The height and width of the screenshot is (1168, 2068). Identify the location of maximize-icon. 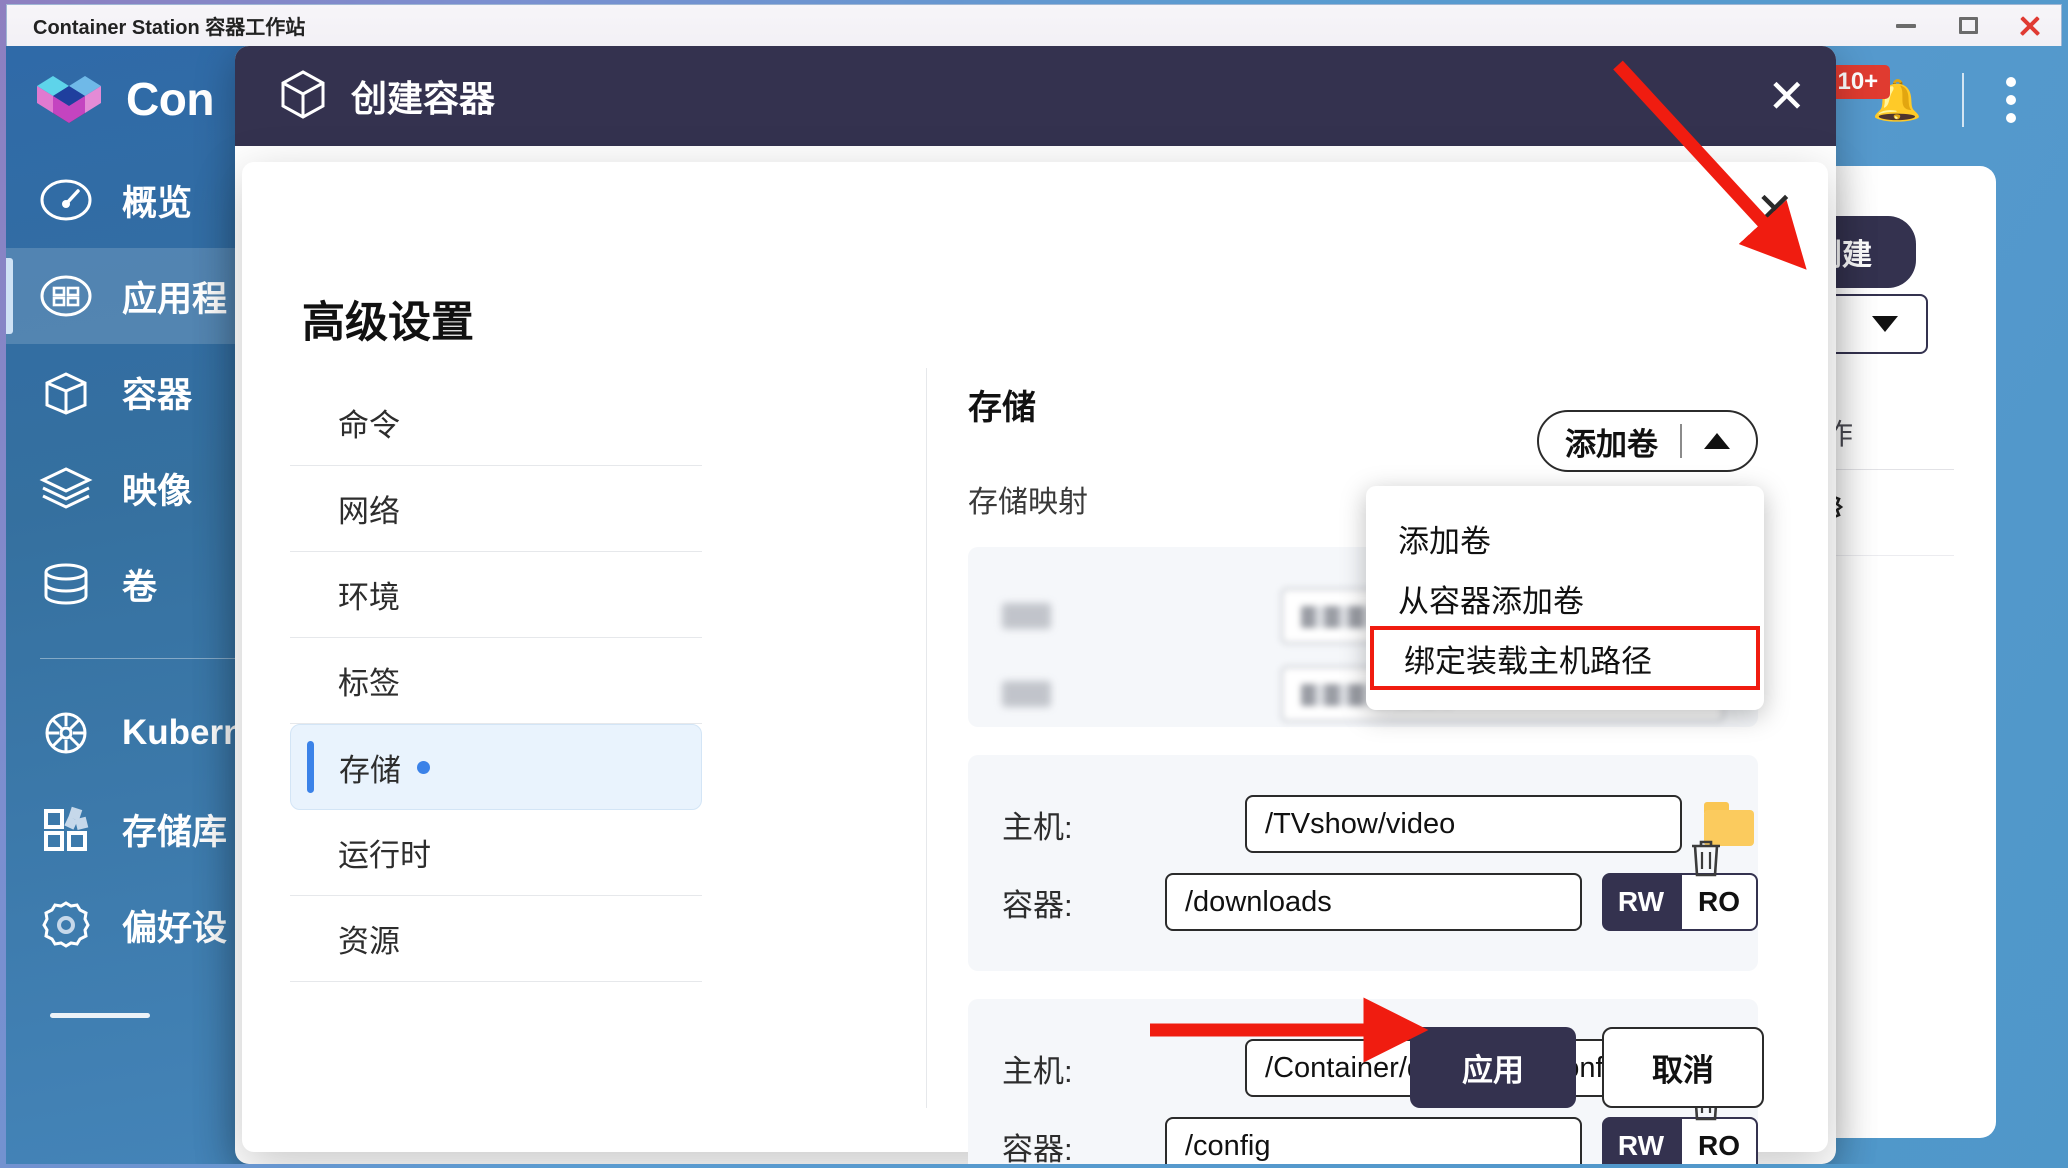
(1968, 25).